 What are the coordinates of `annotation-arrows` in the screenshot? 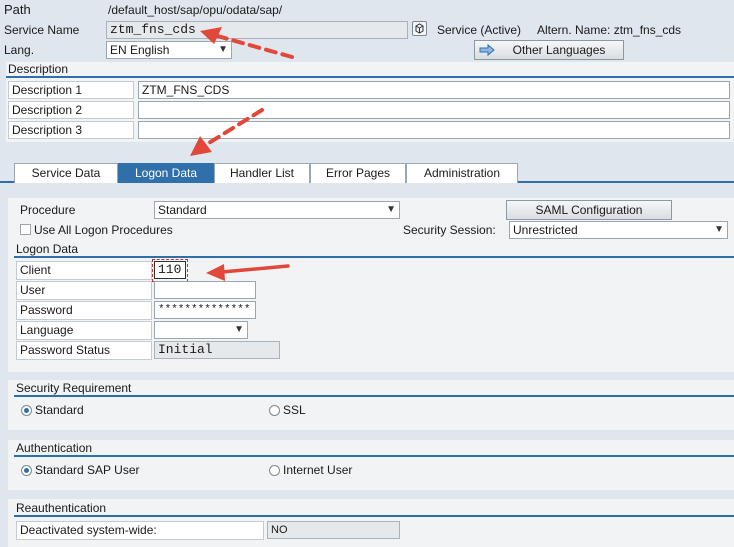 It's located at (242, 154).